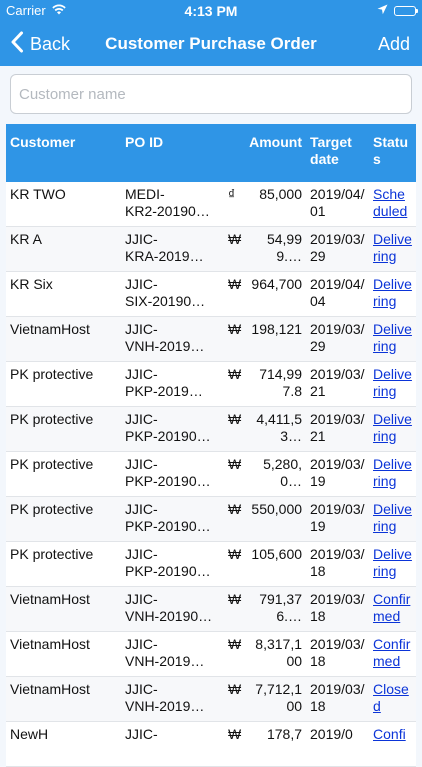 The width and height of the screenshot is (422, 767). I want to click on cell-target-date: 2019/0, so click(338, 744).